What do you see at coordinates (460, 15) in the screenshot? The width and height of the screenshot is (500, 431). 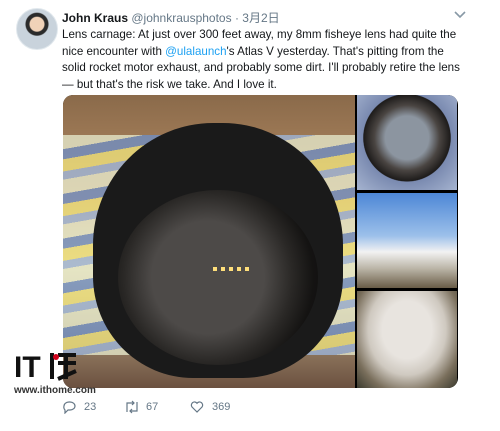 I see `chevron-down-icon` at bounding box center [460, 15].